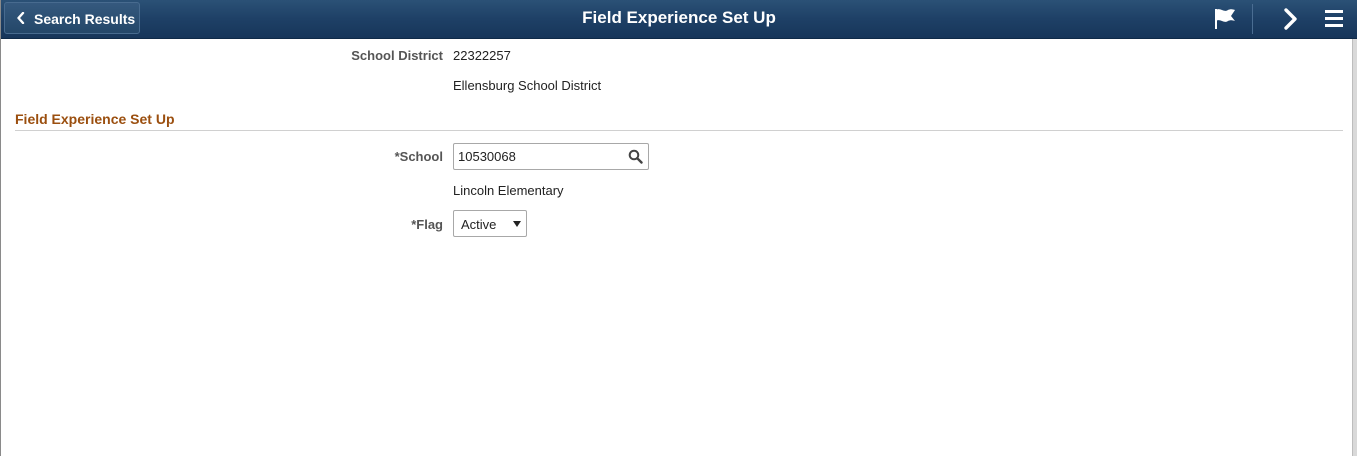 The width and height of the screenshot is (1357, 456). I want to click on section-title: Field Experience Set Up, so click(95, 119).